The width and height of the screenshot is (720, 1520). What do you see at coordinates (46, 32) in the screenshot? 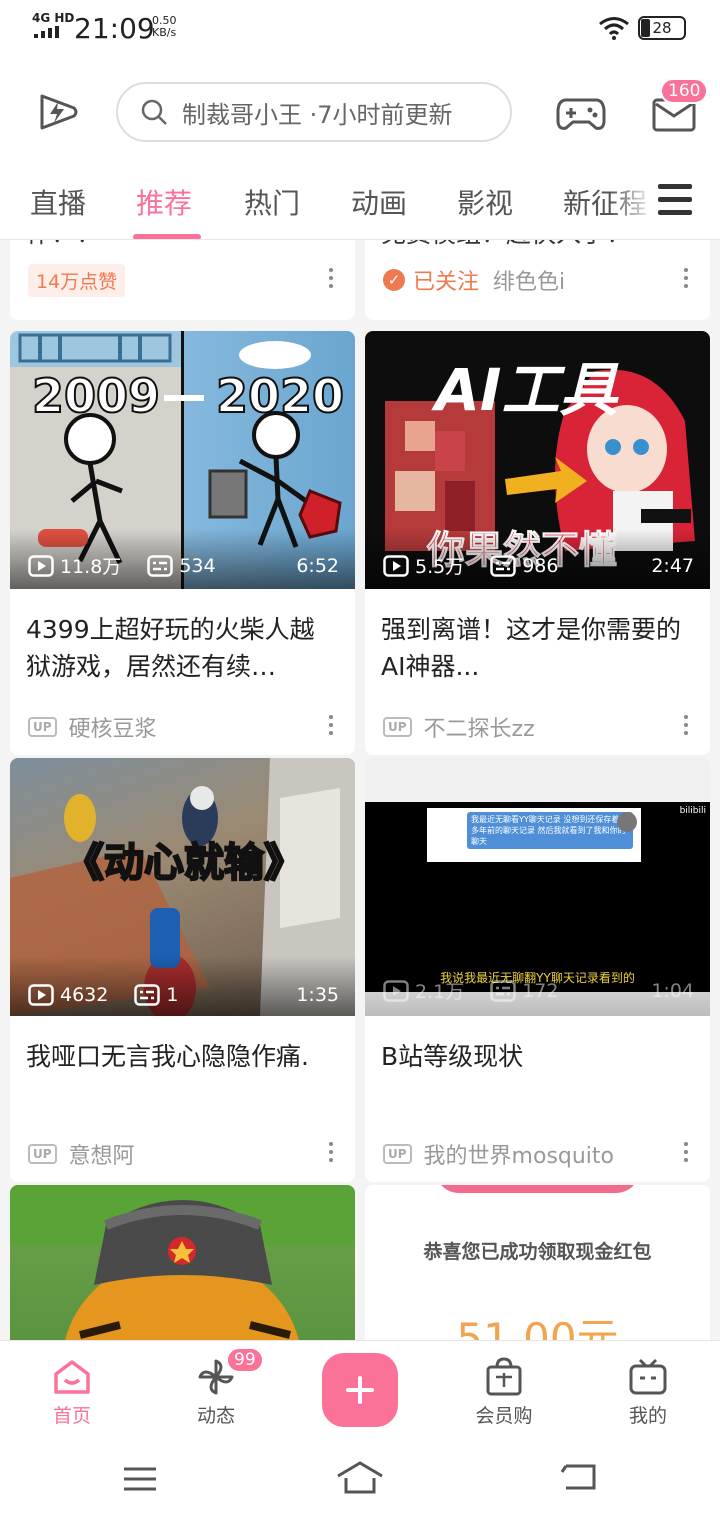
I see `signal-icon` at bounding box center [46, 32].